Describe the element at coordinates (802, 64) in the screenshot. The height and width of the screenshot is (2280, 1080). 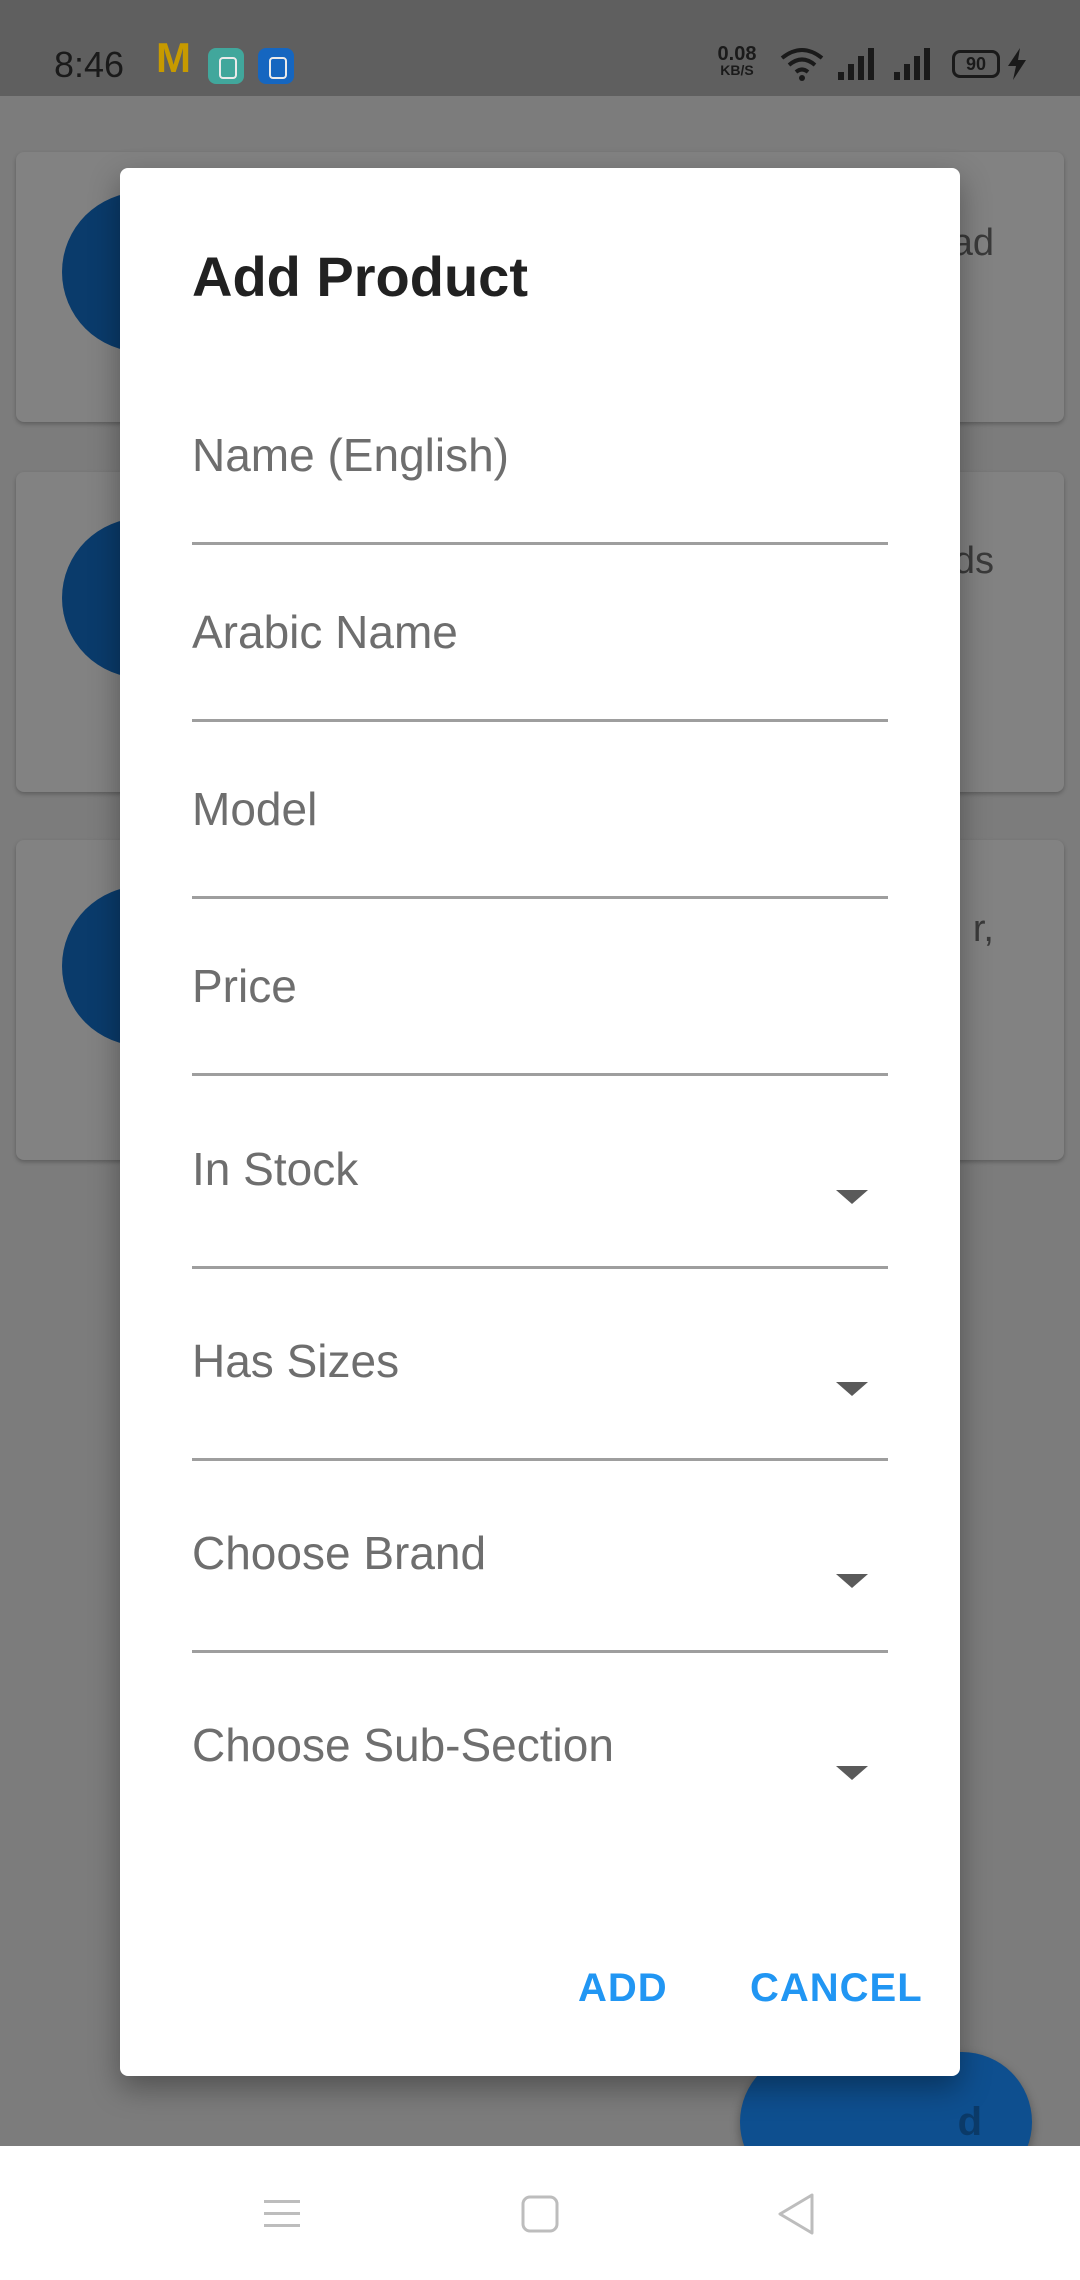
I see `wifi-icon` at that location.